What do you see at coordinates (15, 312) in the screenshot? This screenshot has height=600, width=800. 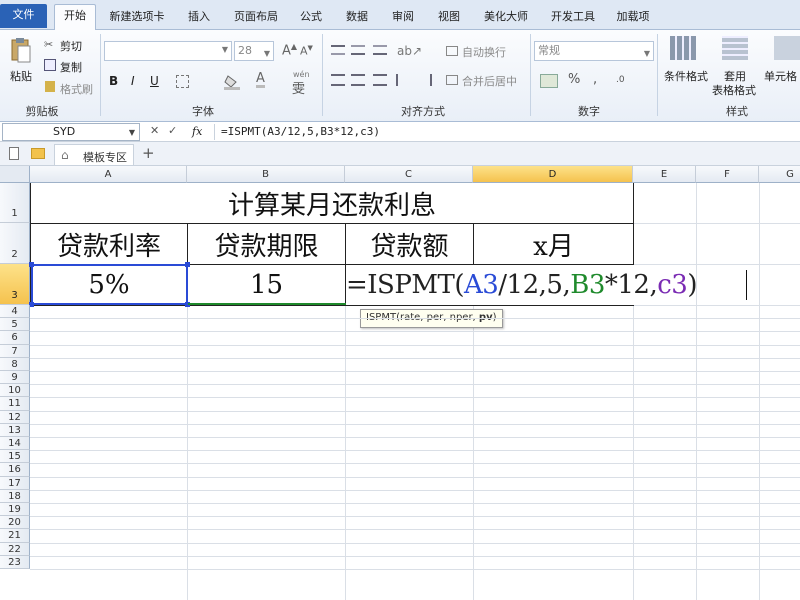 I see `row-header-4: 4` at bounding box center [15, 312].